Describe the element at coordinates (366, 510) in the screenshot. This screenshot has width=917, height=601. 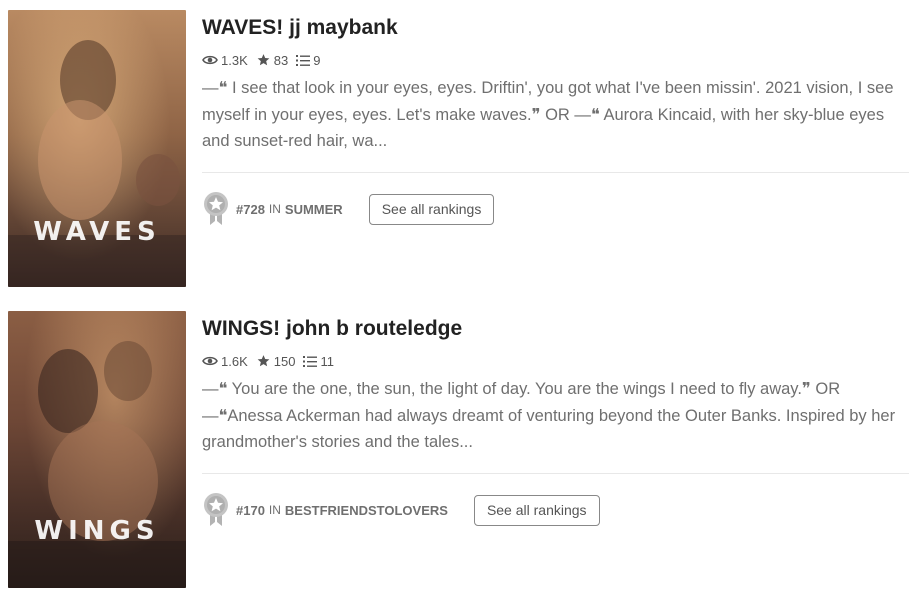
I see `rank-category: BESTFRIENDSTOLOVERS` at that location.